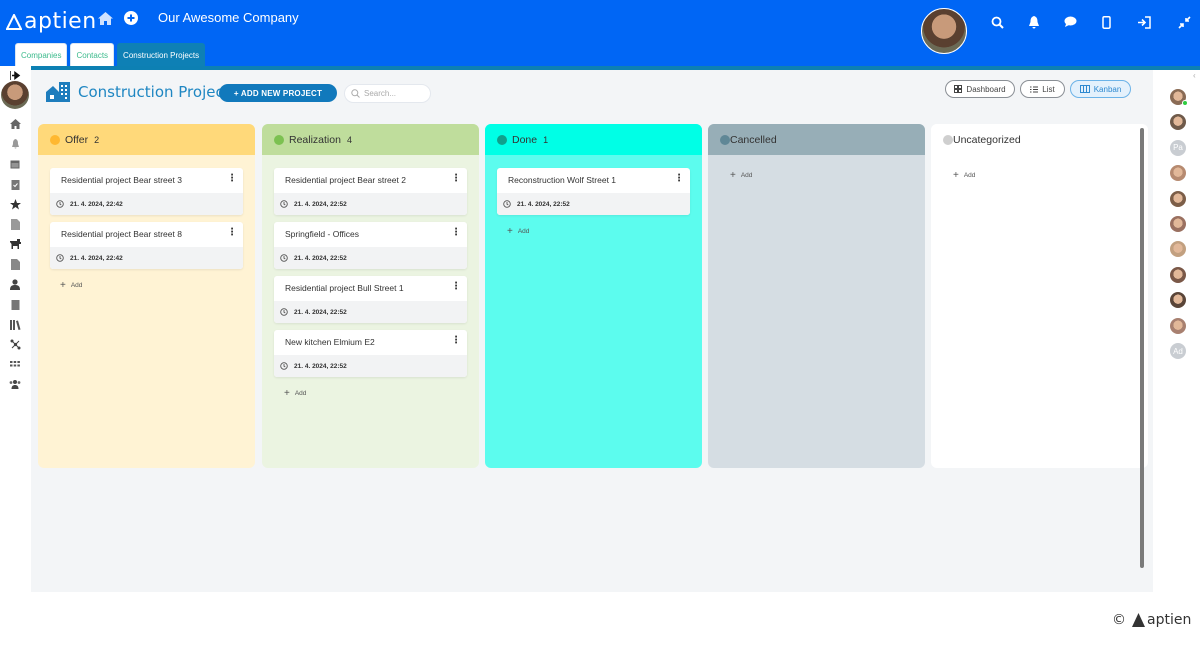 This screenshot has height=646, width=1200. Describe the element at coordinates (1119, 620) in the screenshot. I see `copyright-symbol: ©` at that location.